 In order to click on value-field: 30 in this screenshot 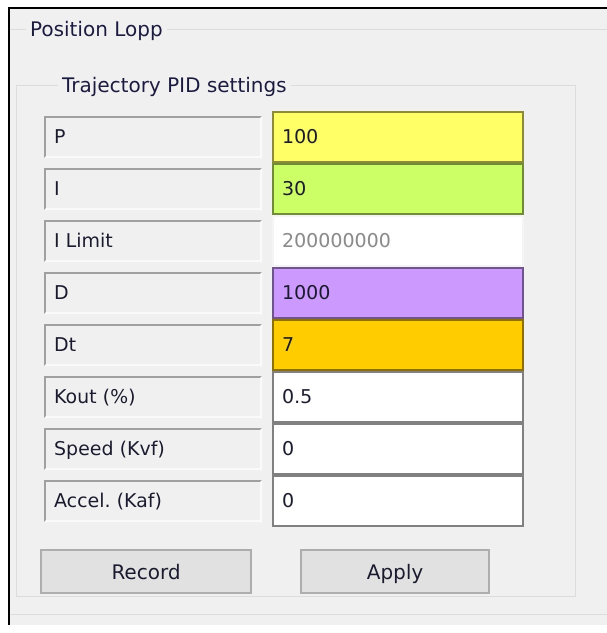, I will do `click(398, 189)`.